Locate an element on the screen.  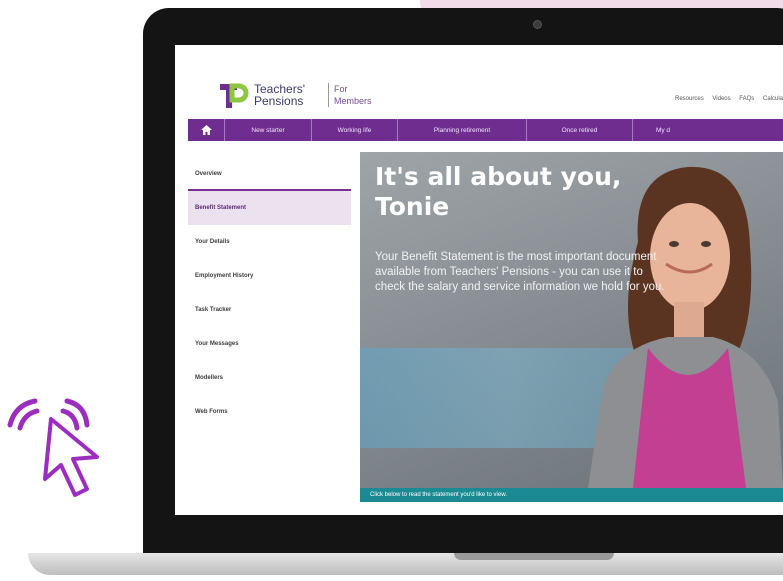
hero-title-line-2: Tonie is located at coordinates (412, 206).